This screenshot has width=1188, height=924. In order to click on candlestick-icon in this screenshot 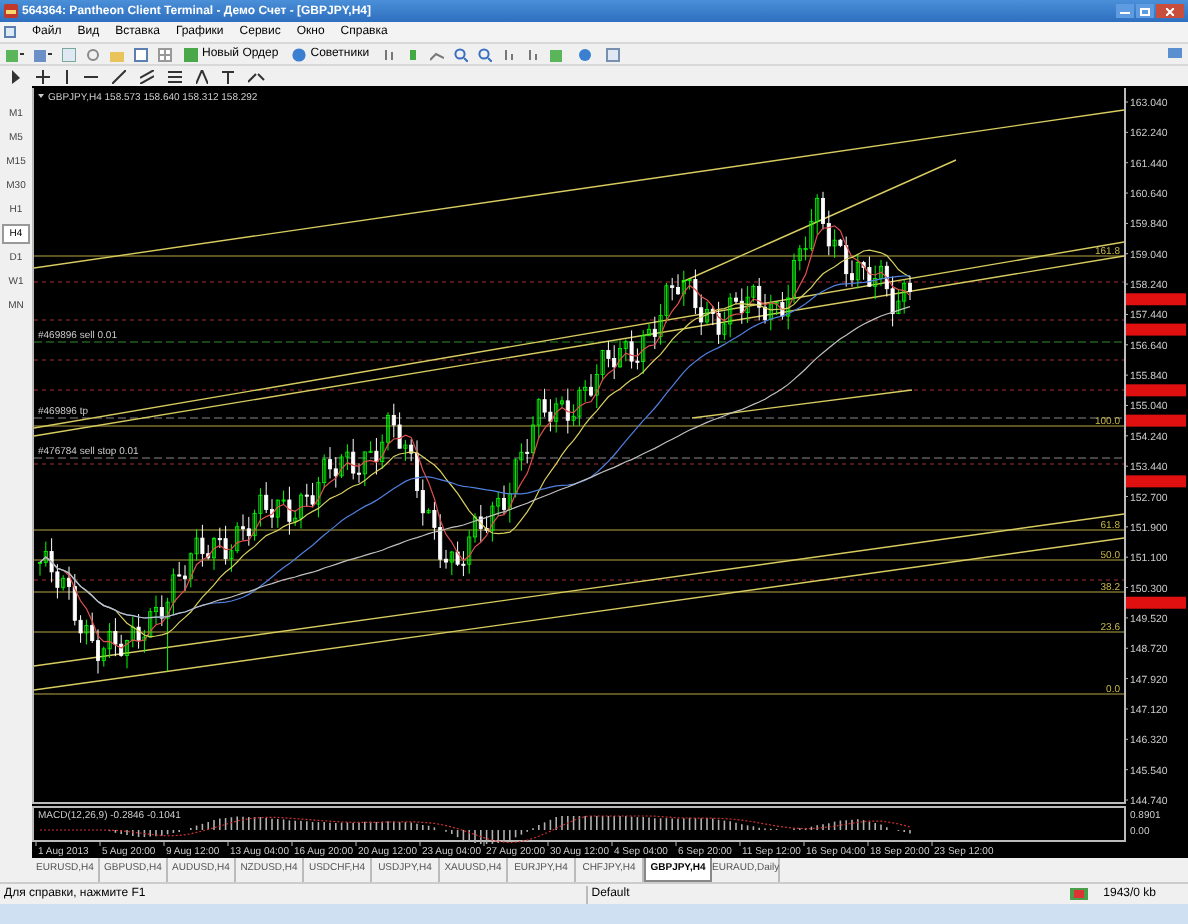, I will do `click(412, 54)`.